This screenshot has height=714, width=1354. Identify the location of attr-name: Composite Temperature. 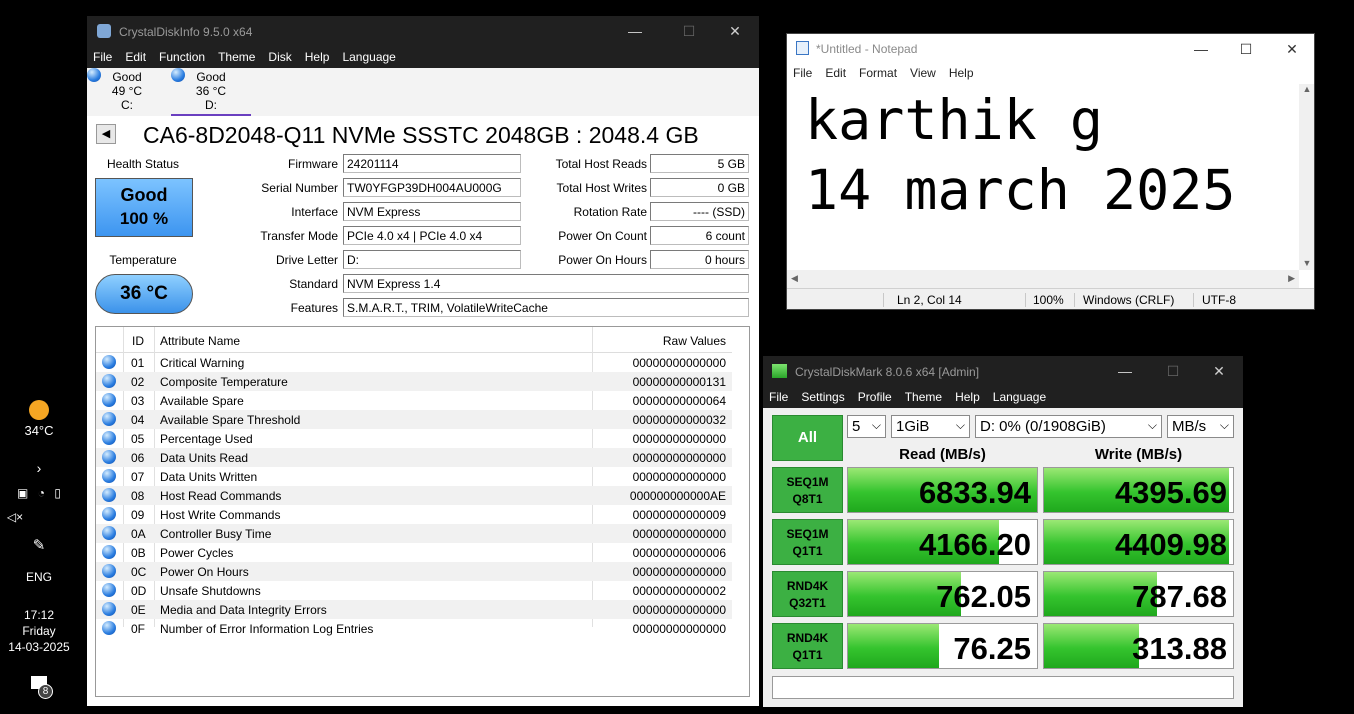
(224, 382).